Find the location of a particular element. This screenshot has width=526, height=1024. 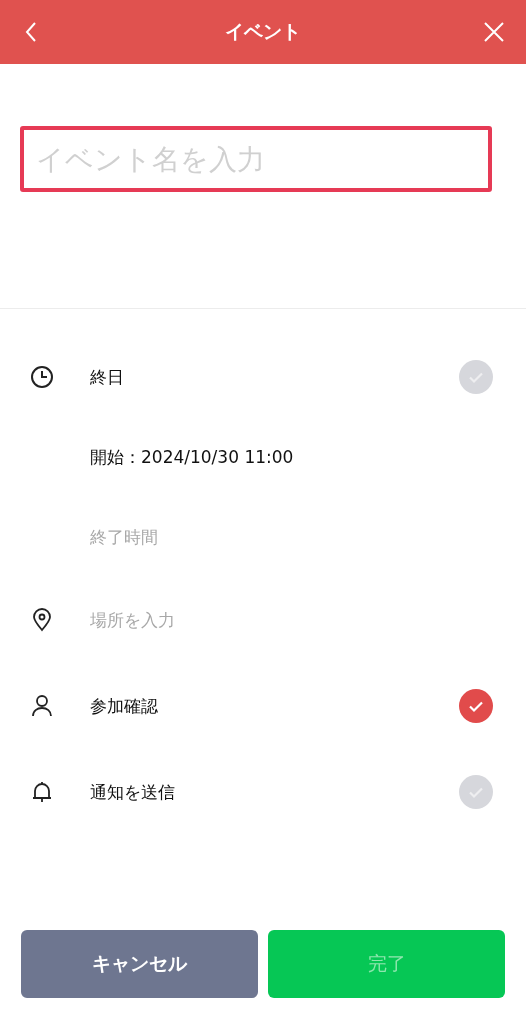

setting-label: 参加確認 is located at coordinates (124, 706).